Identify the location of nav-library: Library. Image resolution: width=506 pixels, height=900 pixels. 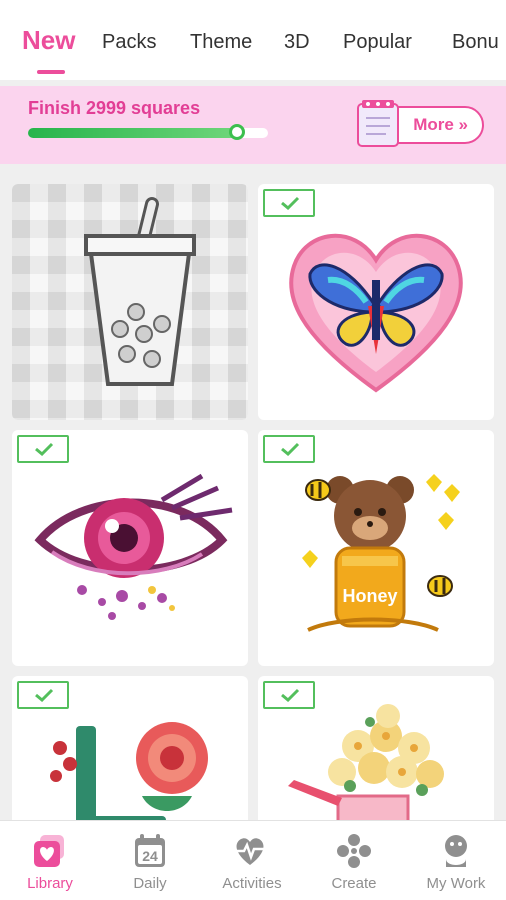
(50, 860).